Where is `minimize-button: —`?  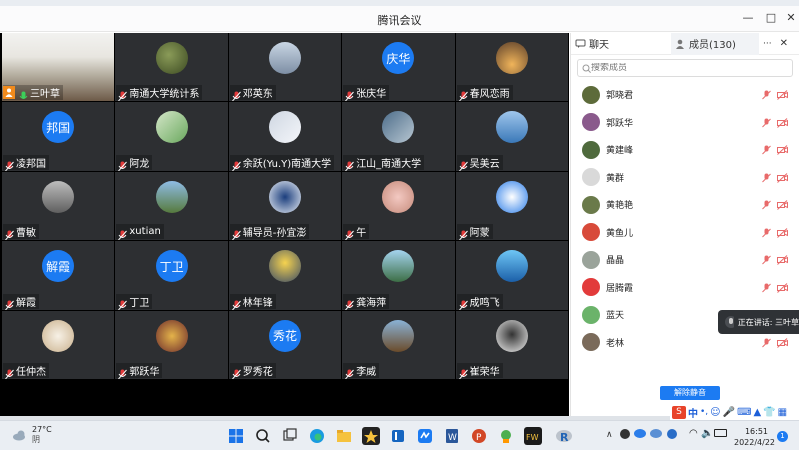 minimize-button: — is located at coordinates (748, 18).